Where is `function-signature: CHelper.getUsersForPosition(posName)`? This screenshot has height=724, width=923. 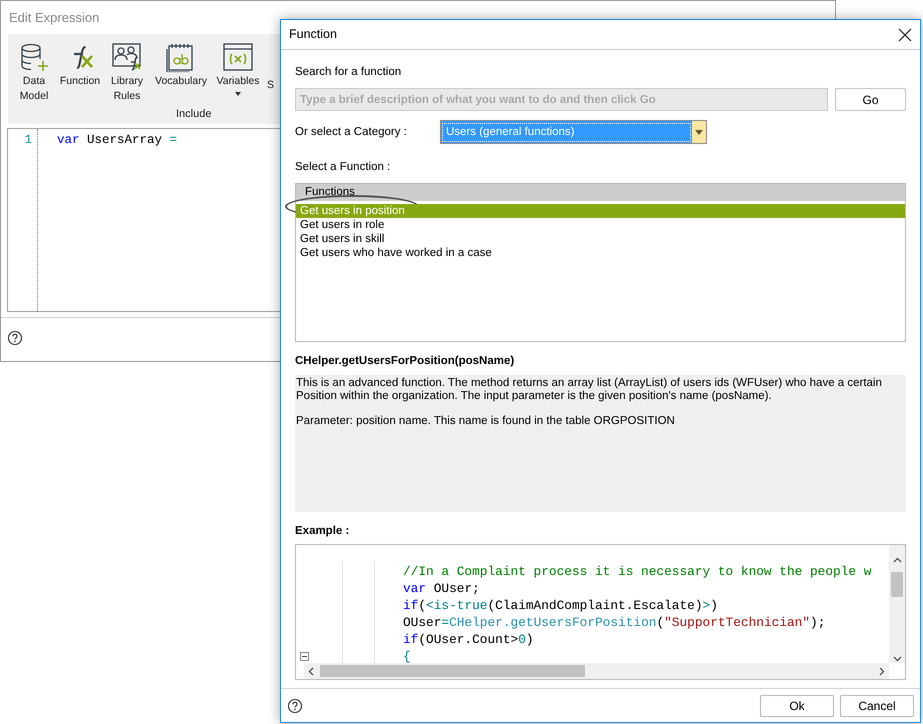 function-signature: CHelper.getUsersForPosition(posName) is located at coordinates (405, 361).